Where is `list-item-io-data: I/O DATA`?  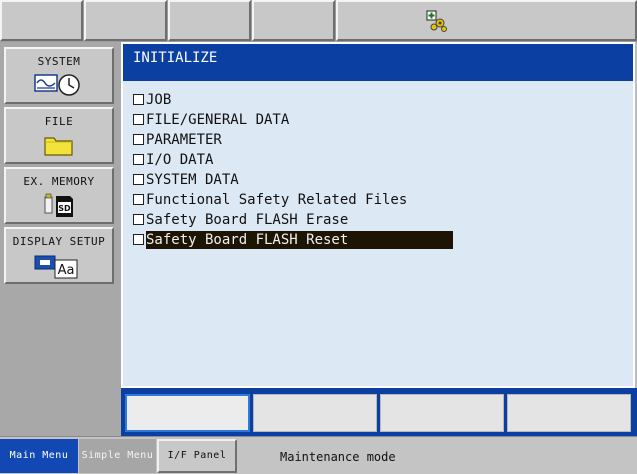
list-item-io-data: I/O DATA is located at coordinates (173, 160).